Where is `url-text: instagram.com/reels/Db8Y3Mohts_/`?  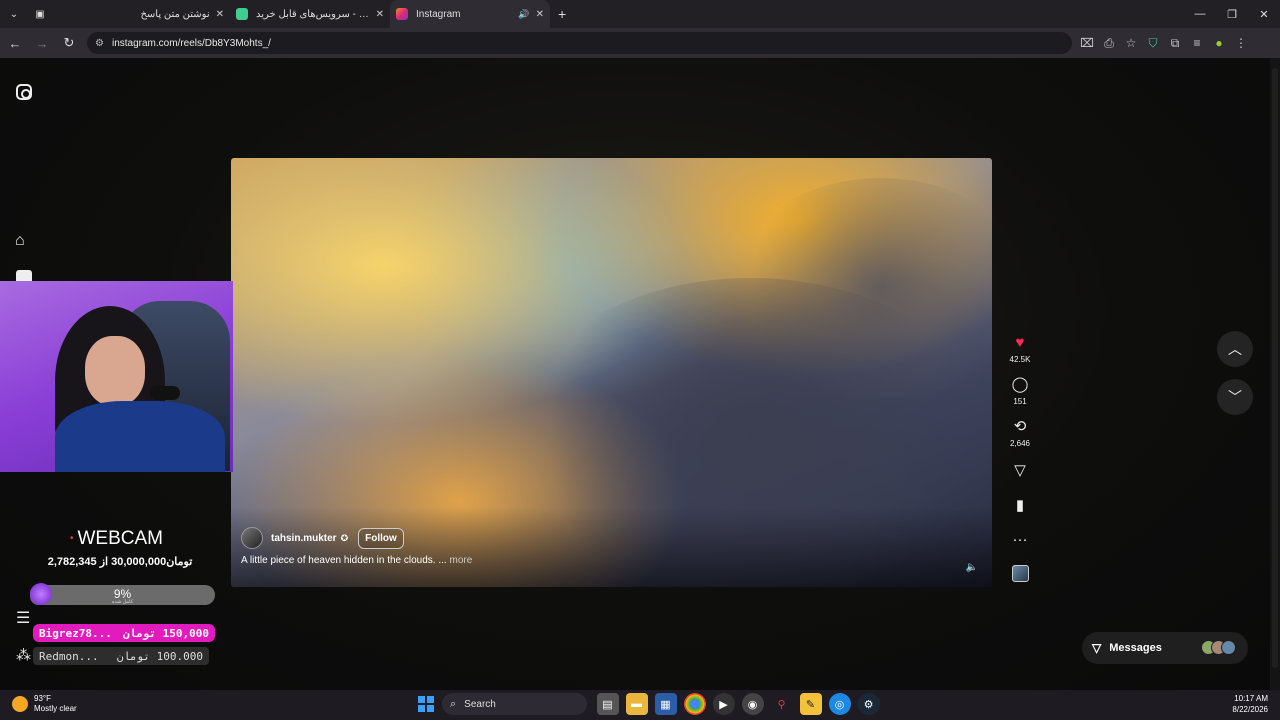 url-text: instagram.com/reels/Db8Y3Mohts_/ is located at coordinates (191, 43).